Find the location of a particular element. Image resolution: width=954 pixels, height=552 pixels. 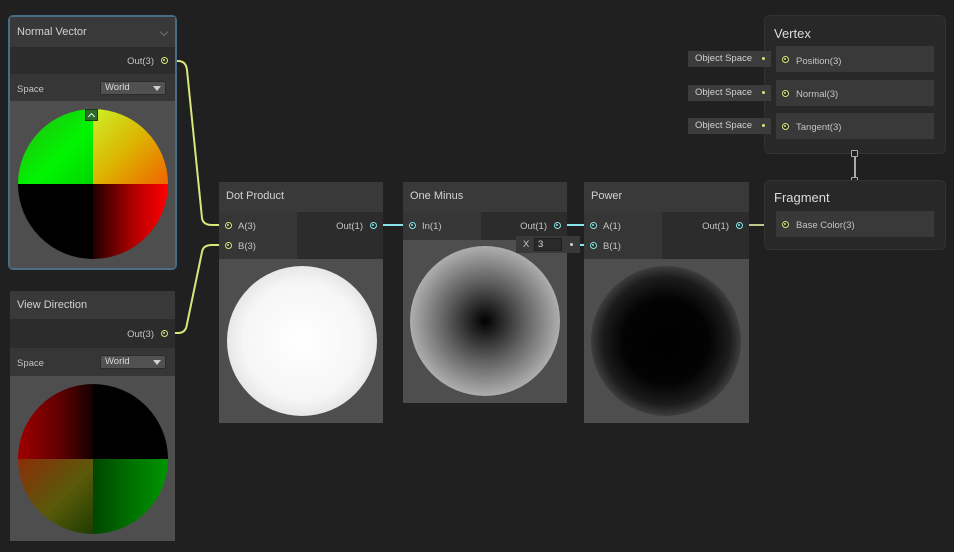

block-connector-top-handle is located at coordinates (854, 153).